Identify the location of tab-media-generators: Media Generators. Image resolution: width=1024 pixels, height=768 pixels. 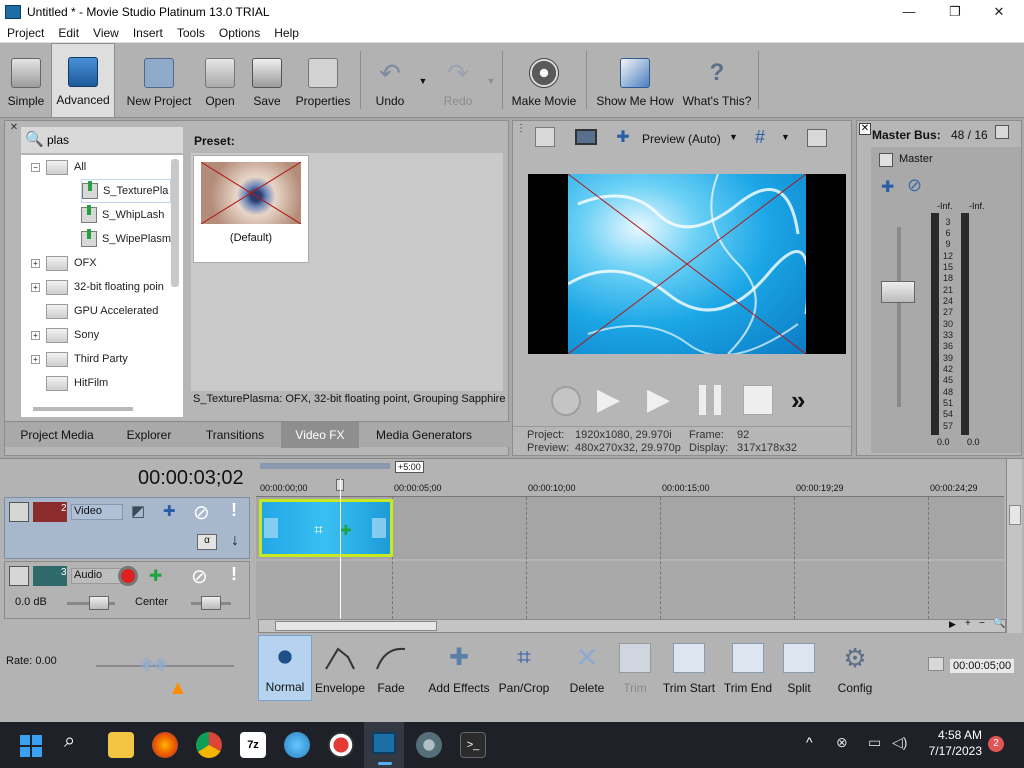
(424, 435).